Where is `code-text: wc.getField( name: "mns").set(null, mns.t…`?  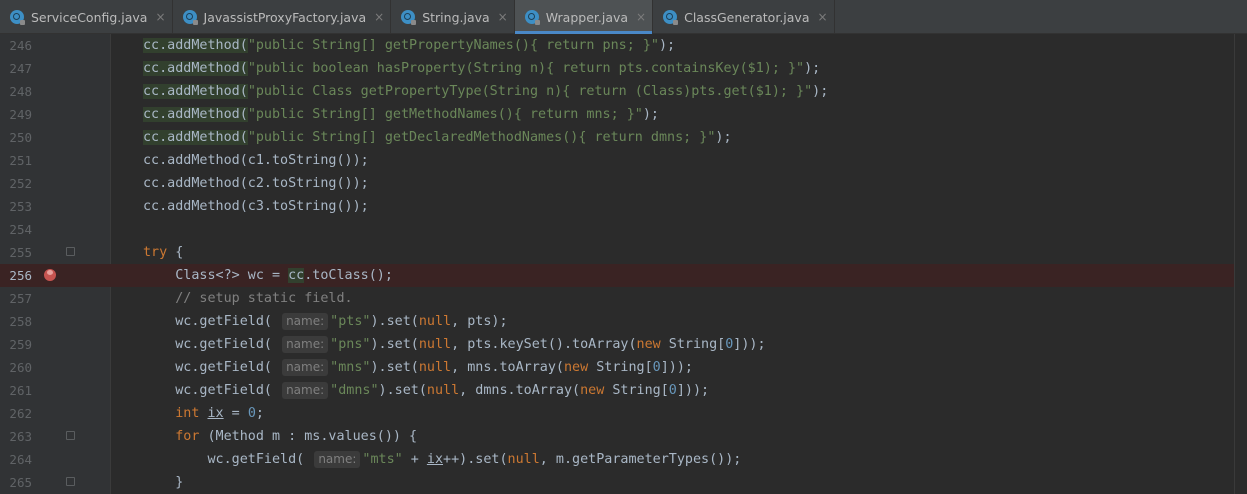 code-text: wc.getField( name: "mns").set(null, mns.t… is located at coordinates (418, 367).